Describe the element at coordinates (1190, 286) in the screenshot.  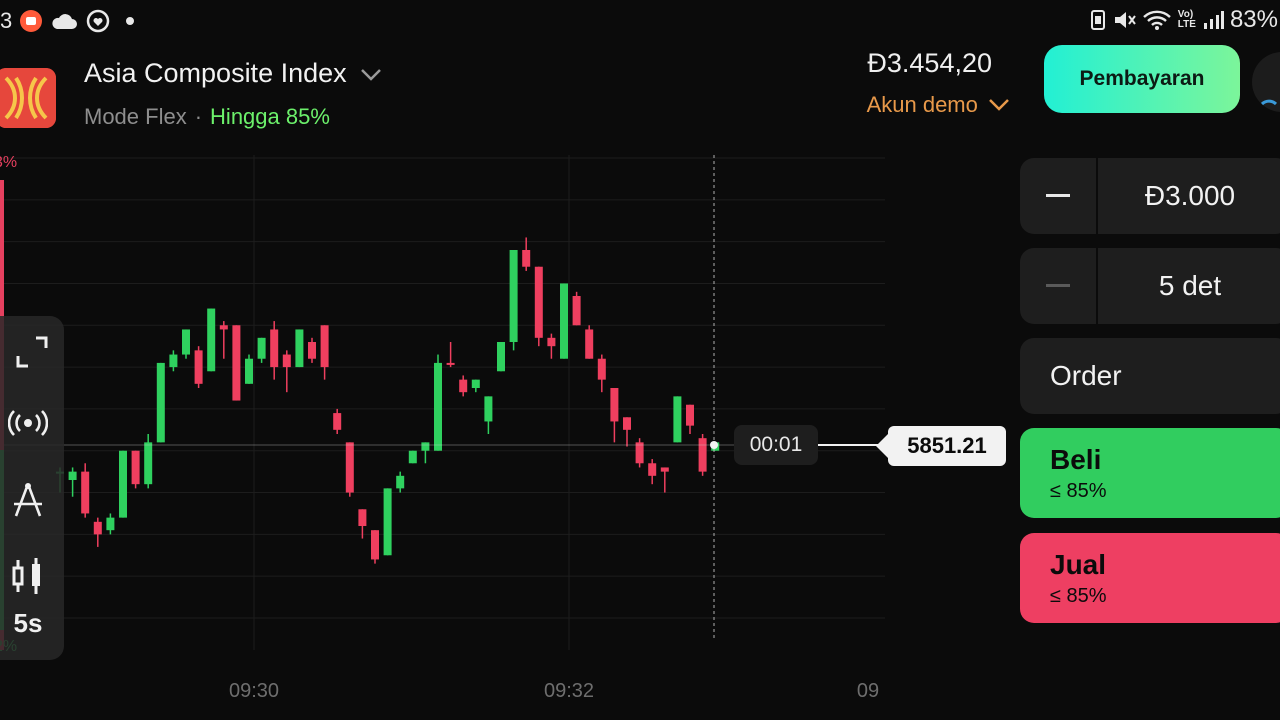
I see `duration-value: 5 det` at that location.